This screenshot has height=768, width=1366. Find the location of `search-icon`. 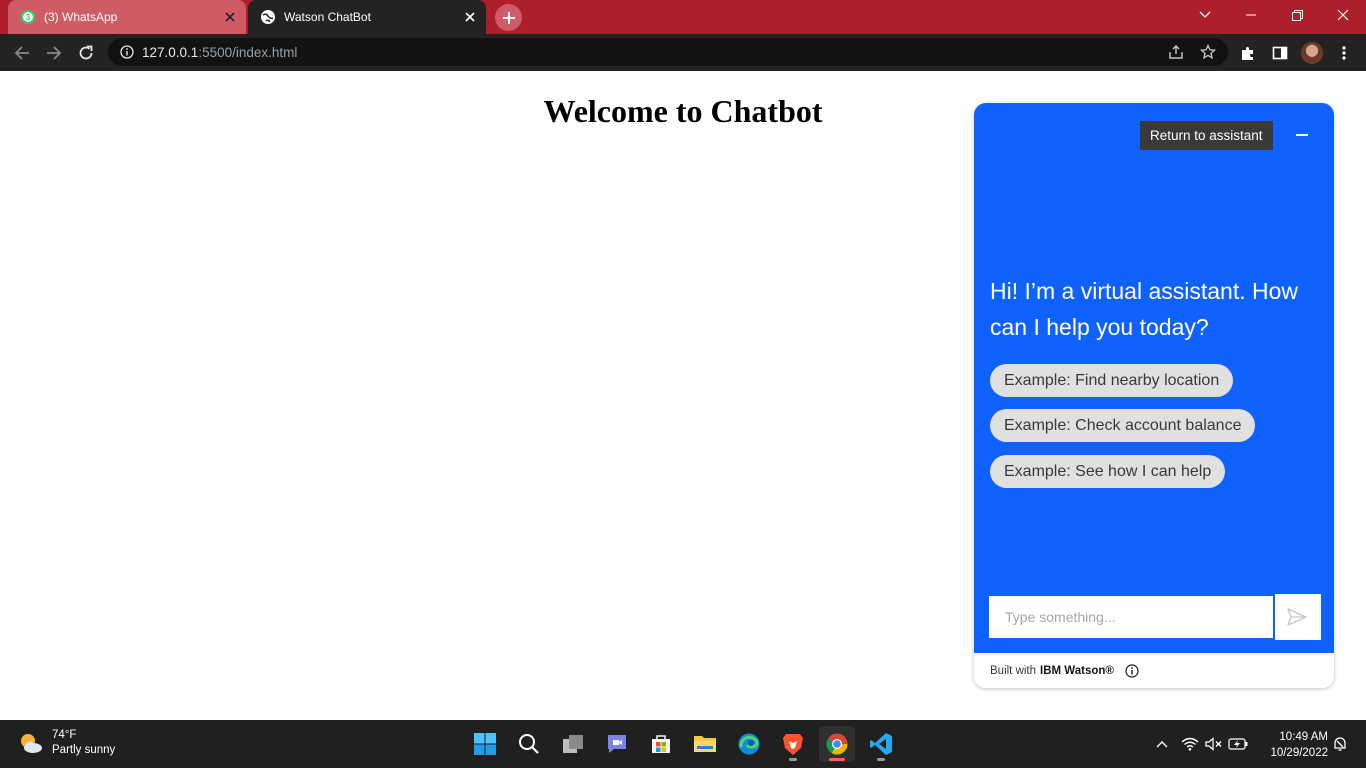

search-icon is located at coordinates (529, 744).